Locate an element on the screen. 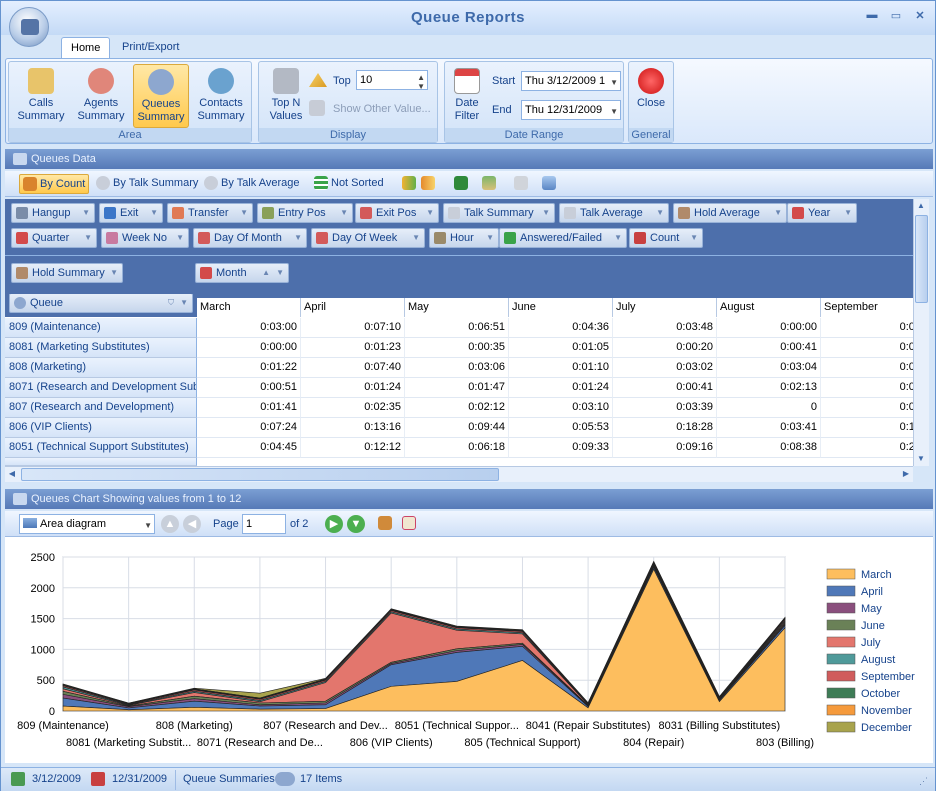 Image resolution: width=936 pixels, height=791 pixels. first-page-button: ▲ is located at coordinates (170, 524).